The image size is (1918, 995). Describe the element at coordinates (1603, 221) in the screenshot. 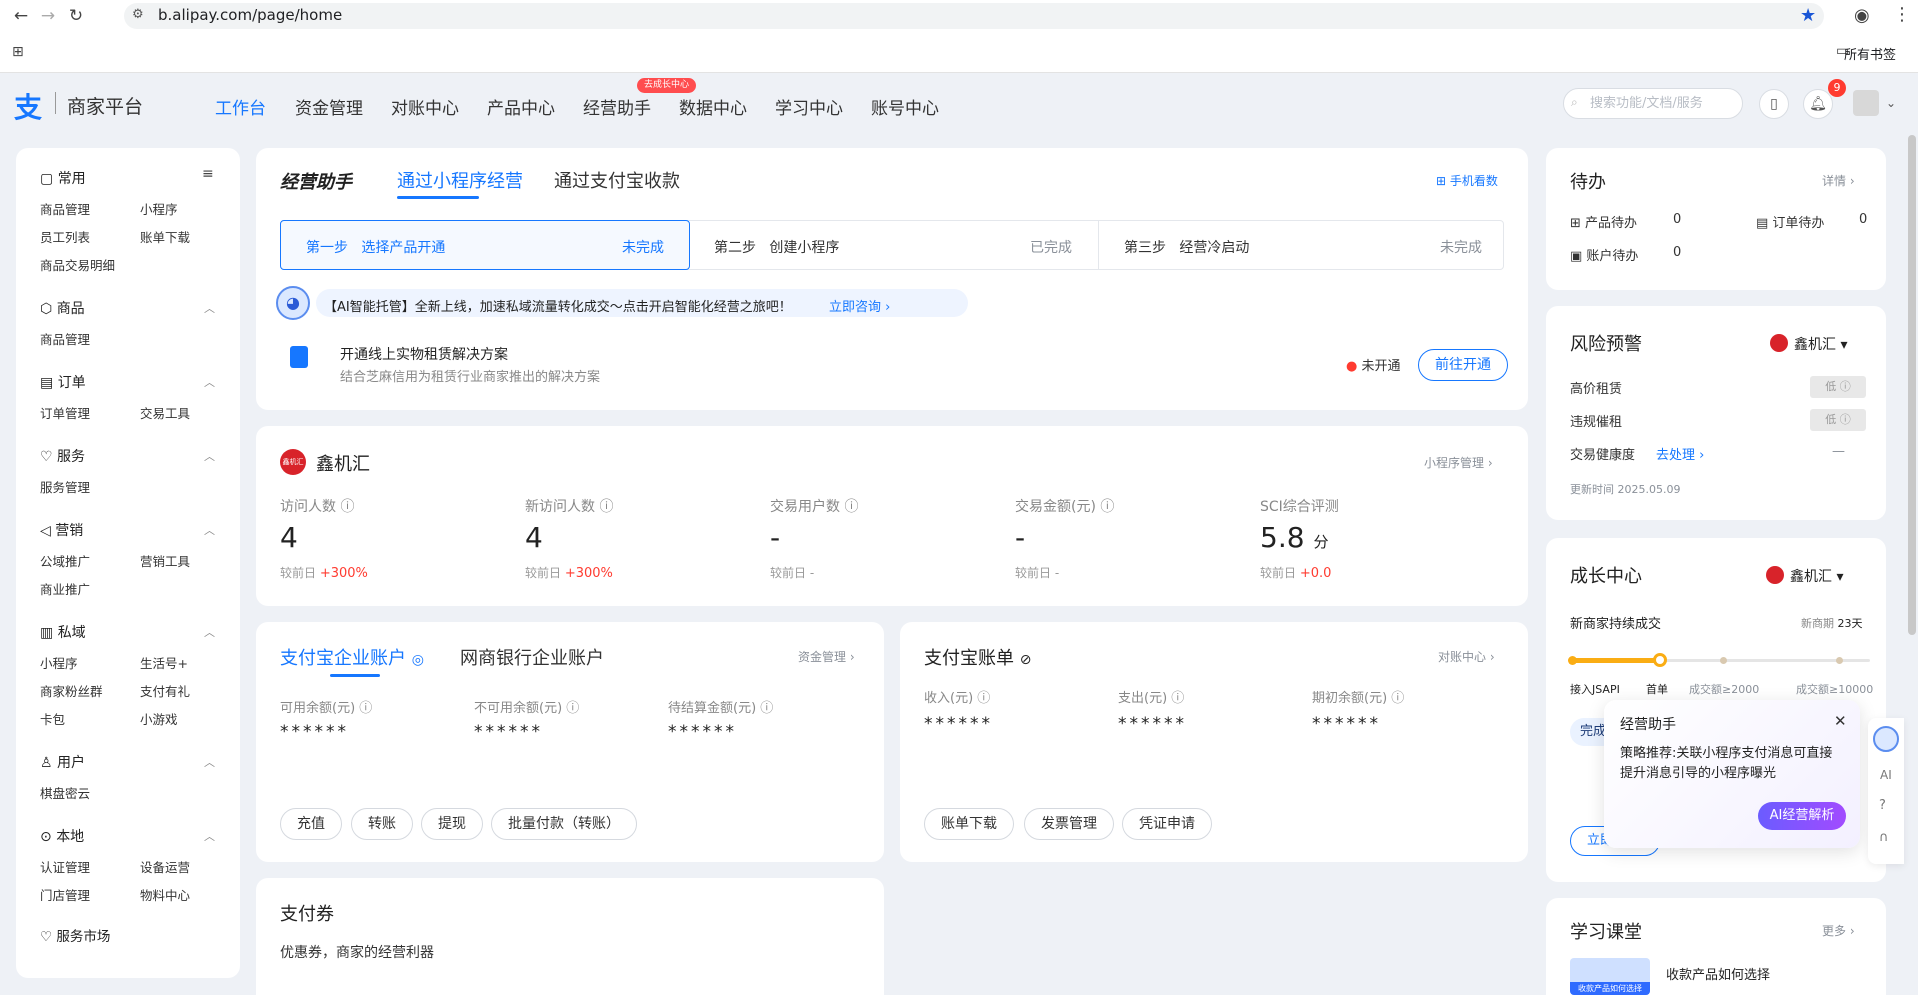

I see `todo-item: ⊞ 产品待办` at that location.